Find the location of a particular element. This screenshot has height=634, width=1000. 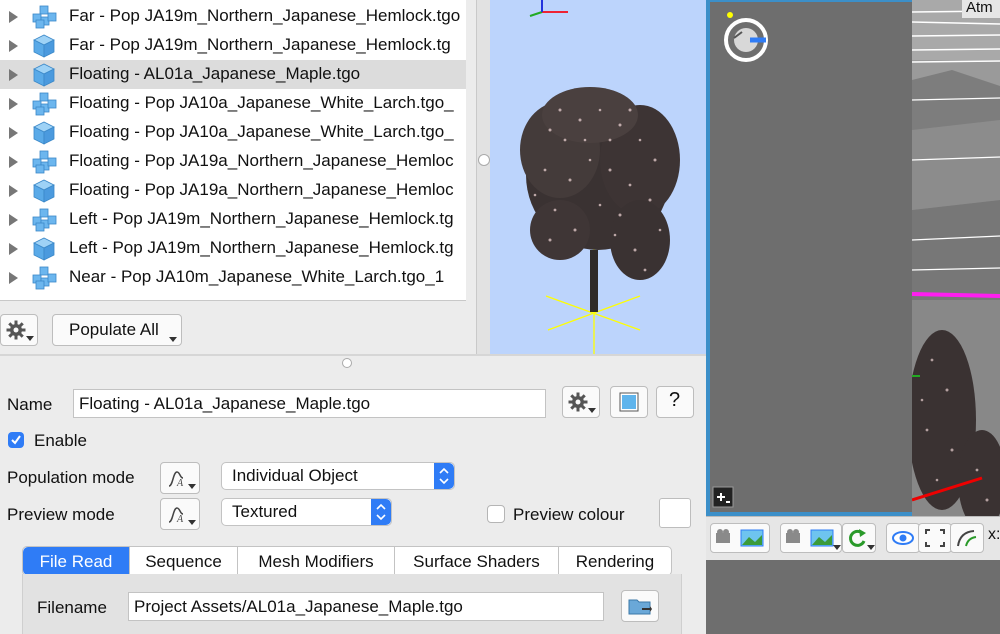

populate-all-button: Populate All is located at coordinates (117, 330).